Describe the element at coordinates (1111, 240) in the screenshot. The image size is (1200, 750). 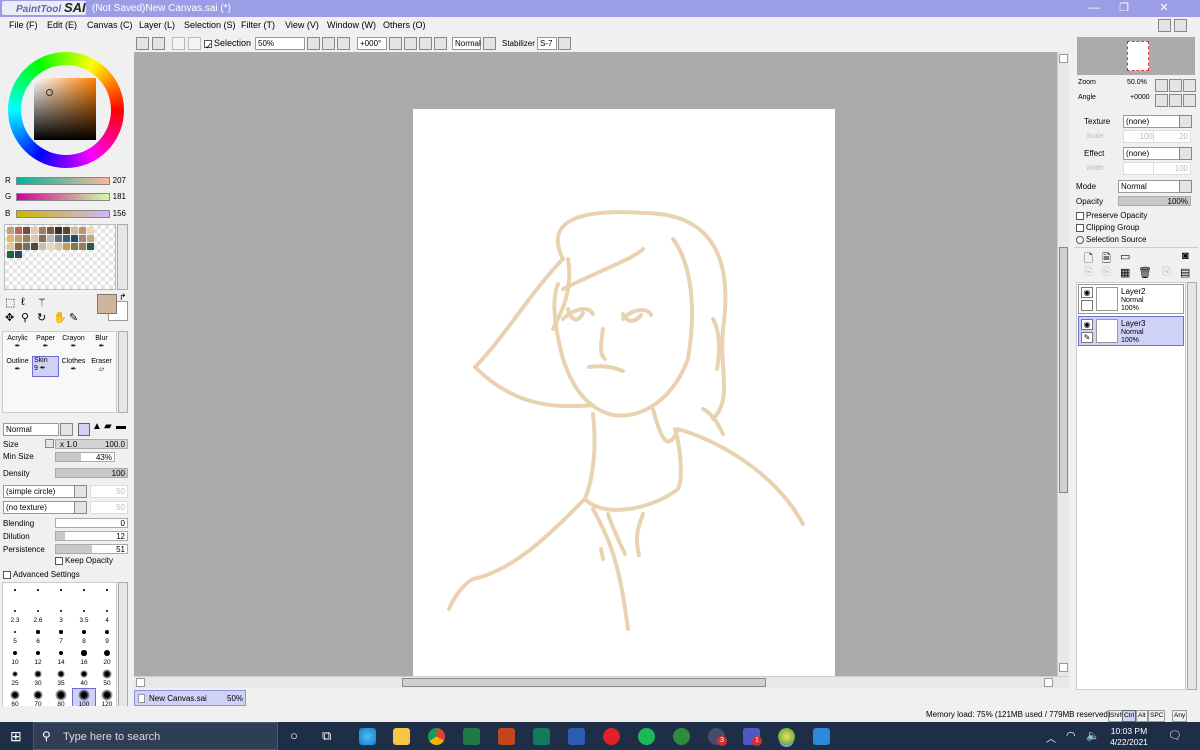
I see `selection-source-checkbox: Selection Source` at that location.